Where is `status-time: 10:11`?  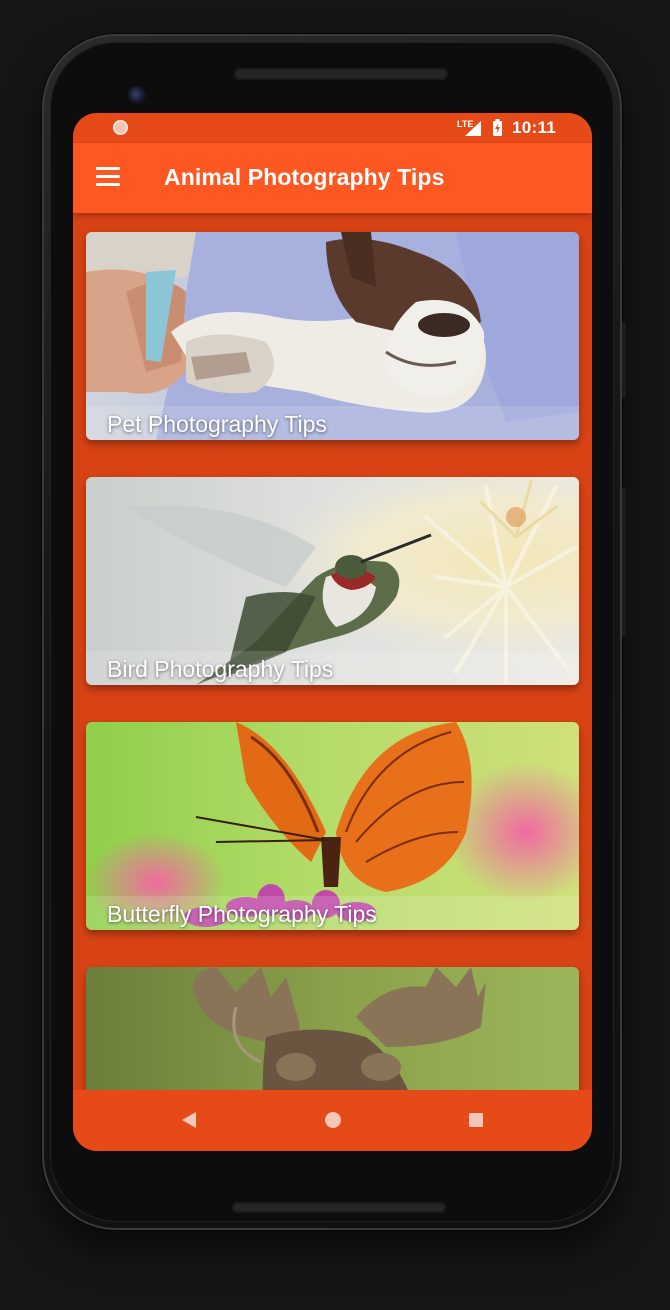 status-time: 10:11 is located at coordinates (534, 127).